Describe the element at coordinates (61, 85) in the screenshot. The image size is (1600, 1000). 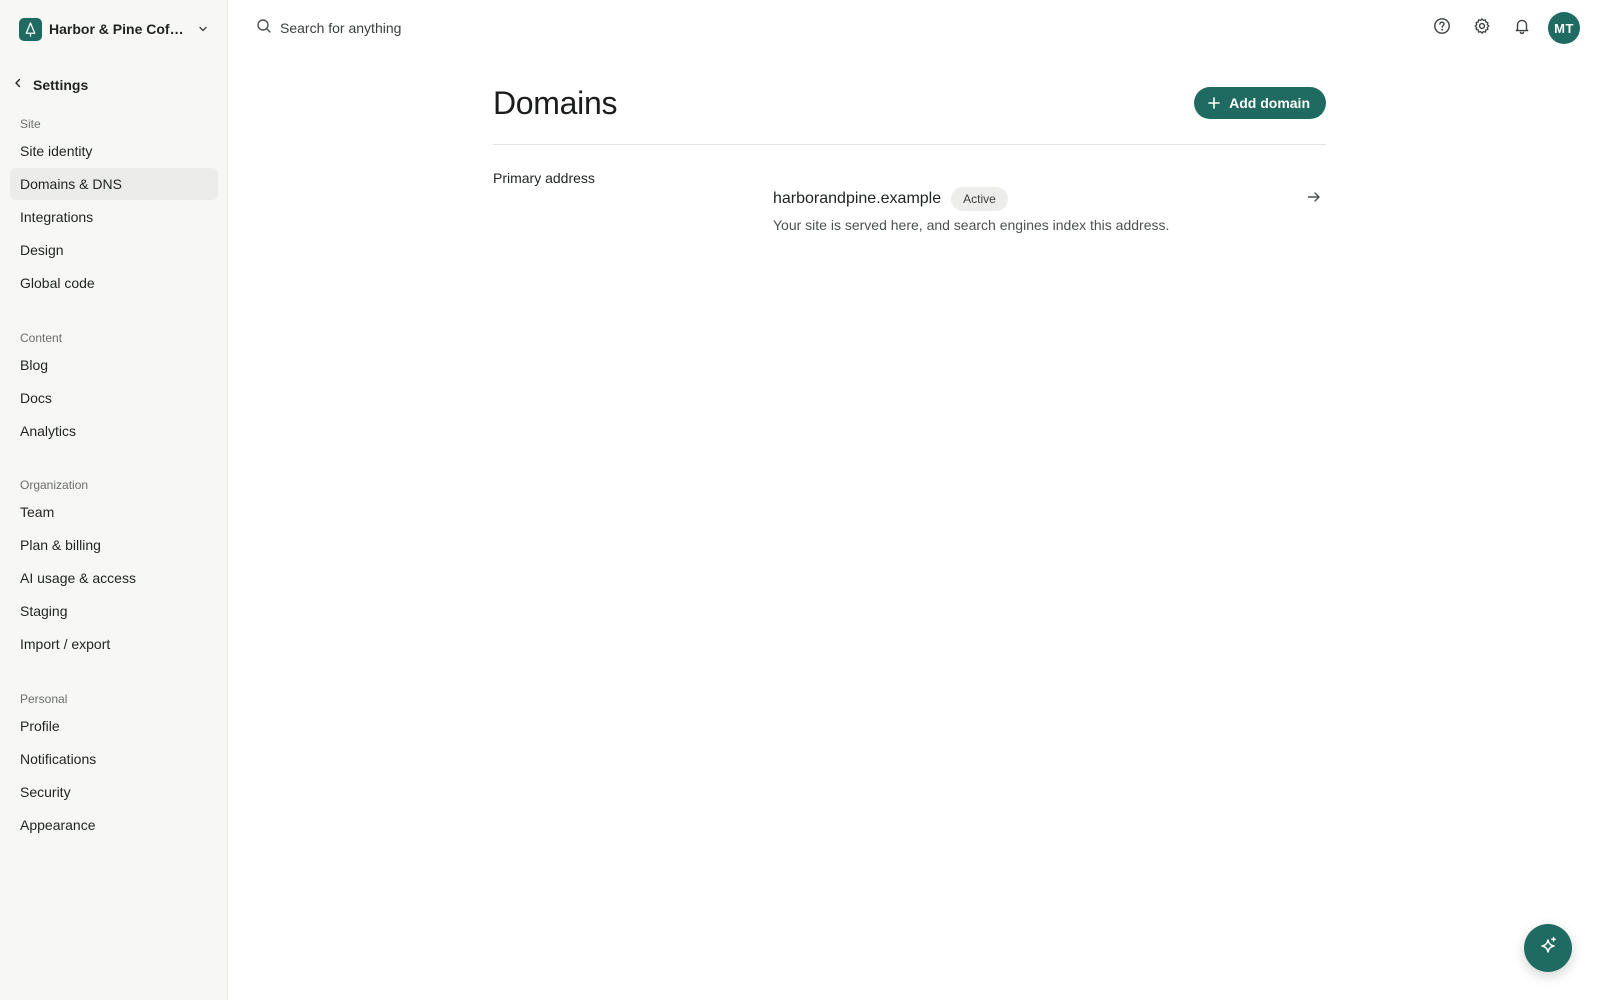
I see `back-label: Settings` at that location.